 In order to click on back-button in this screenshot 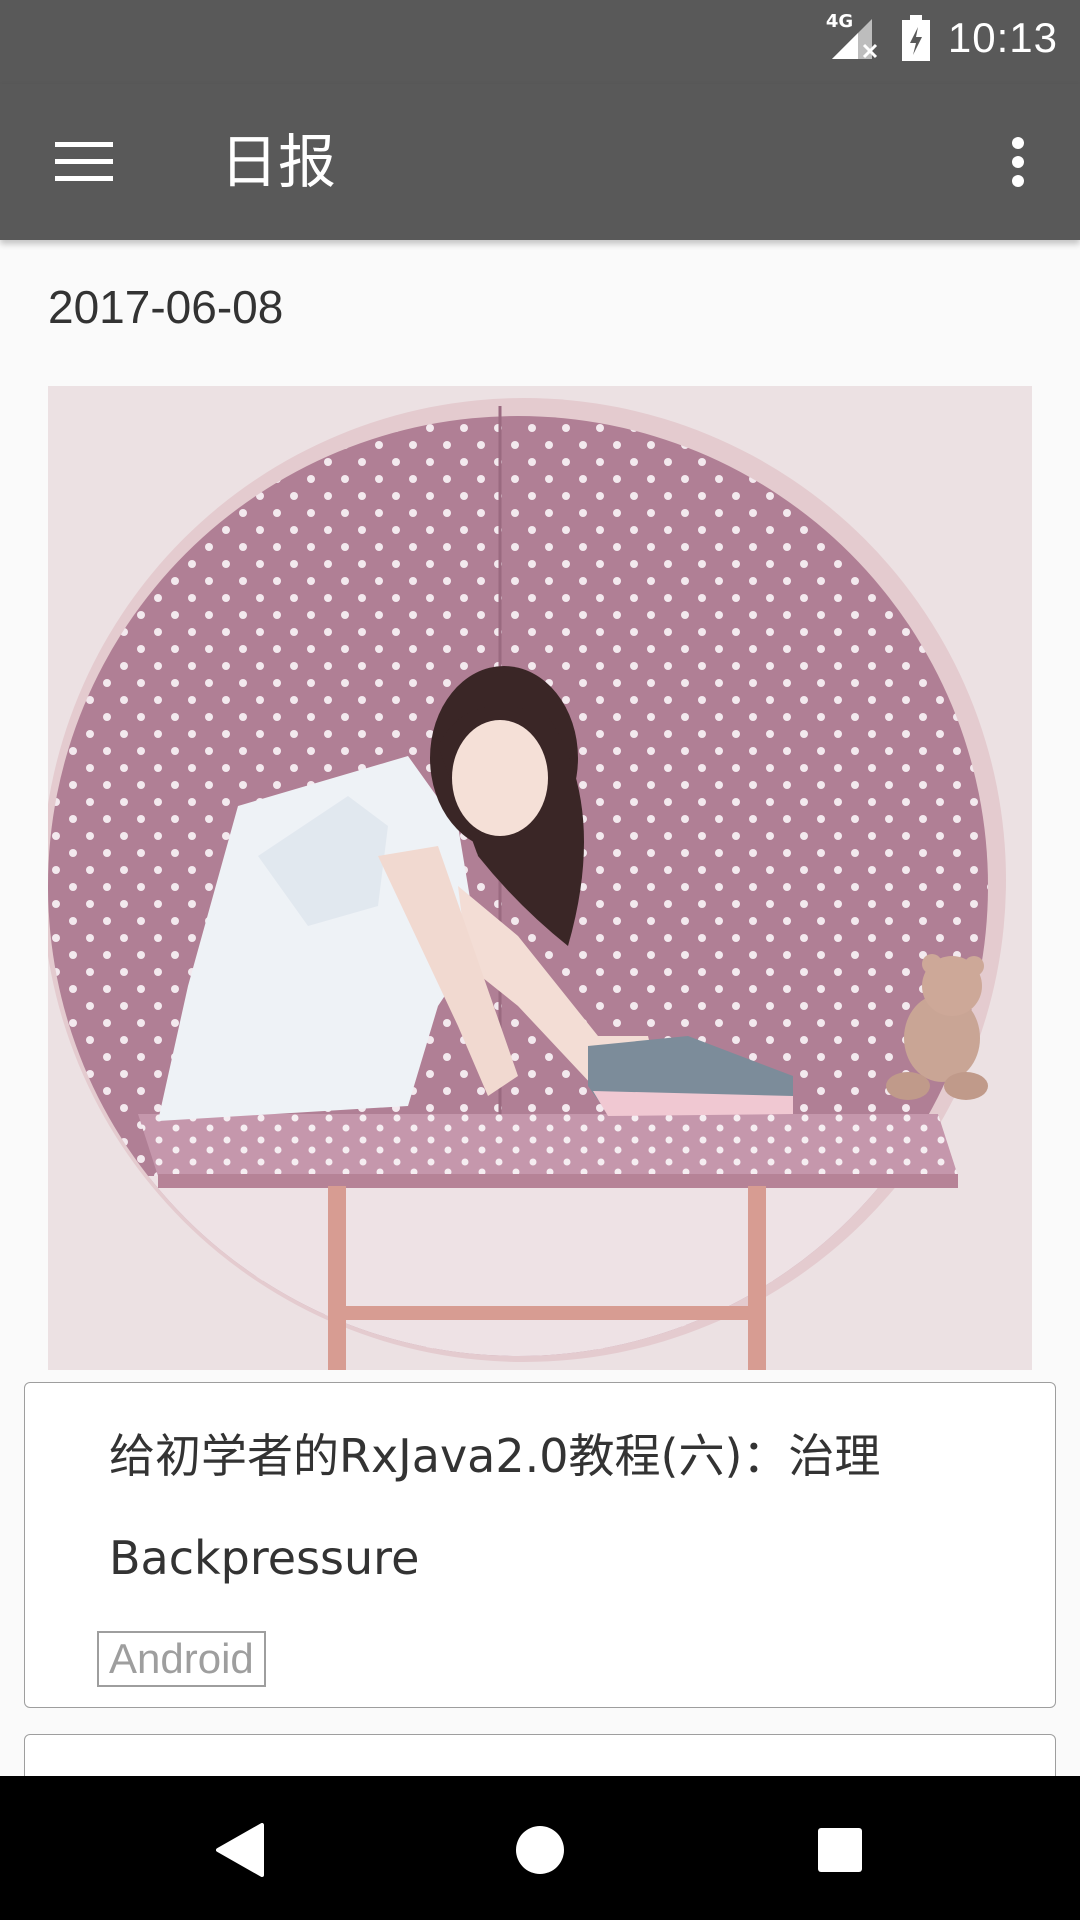, I will do `click(240, 1850)`.